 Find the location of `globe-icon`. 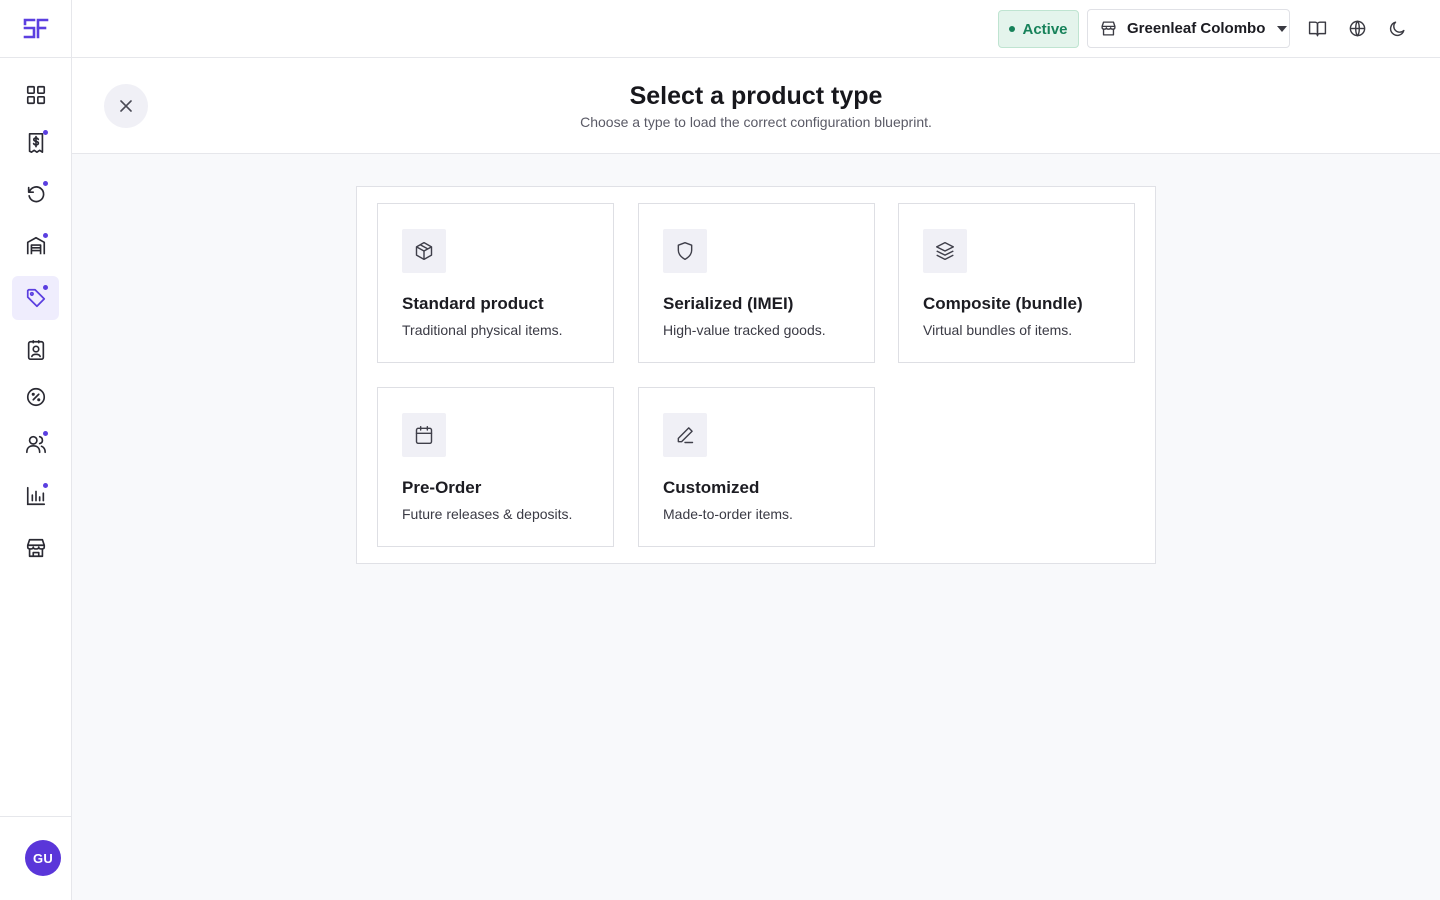

globe-icon is located at coordinates (1357, 28).